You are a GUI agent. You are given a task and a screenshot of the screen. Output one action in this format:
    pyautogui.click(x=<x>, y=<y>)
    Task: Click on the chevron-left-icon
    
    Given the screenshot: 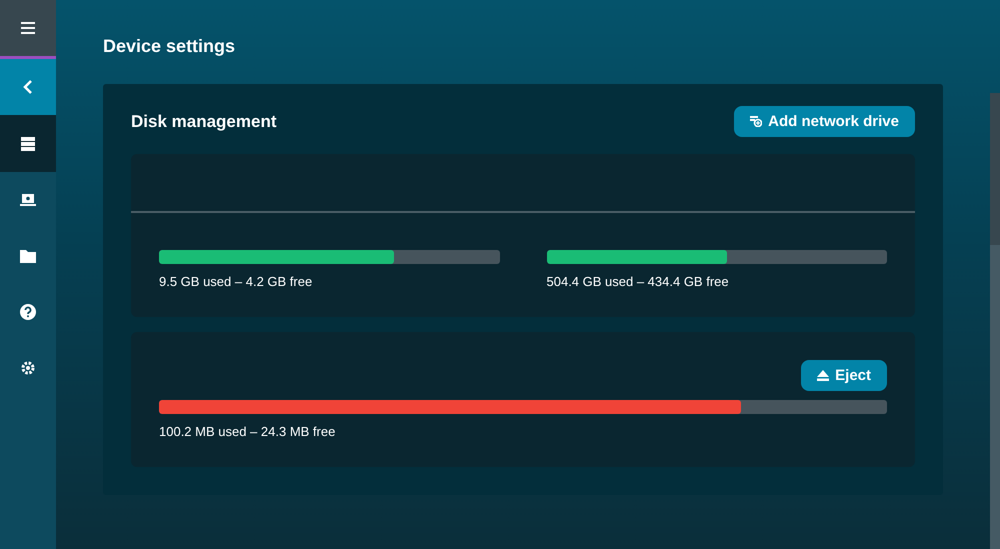 What is the action you would take?
    pyautogui.click(x=28, y=87)
    